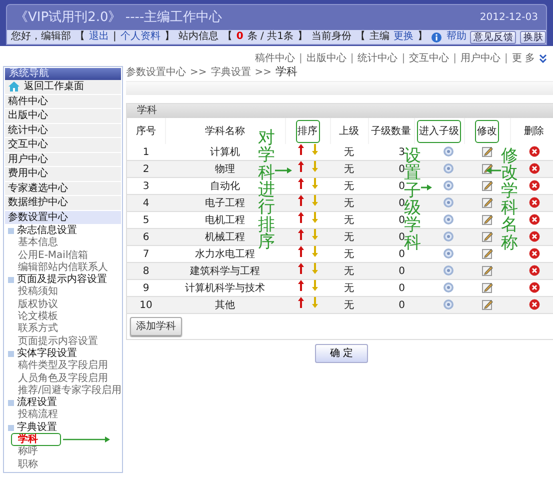  Describe the element at coordinates (146, 203) in the screenshot. I see `row-number: 4` at that location.